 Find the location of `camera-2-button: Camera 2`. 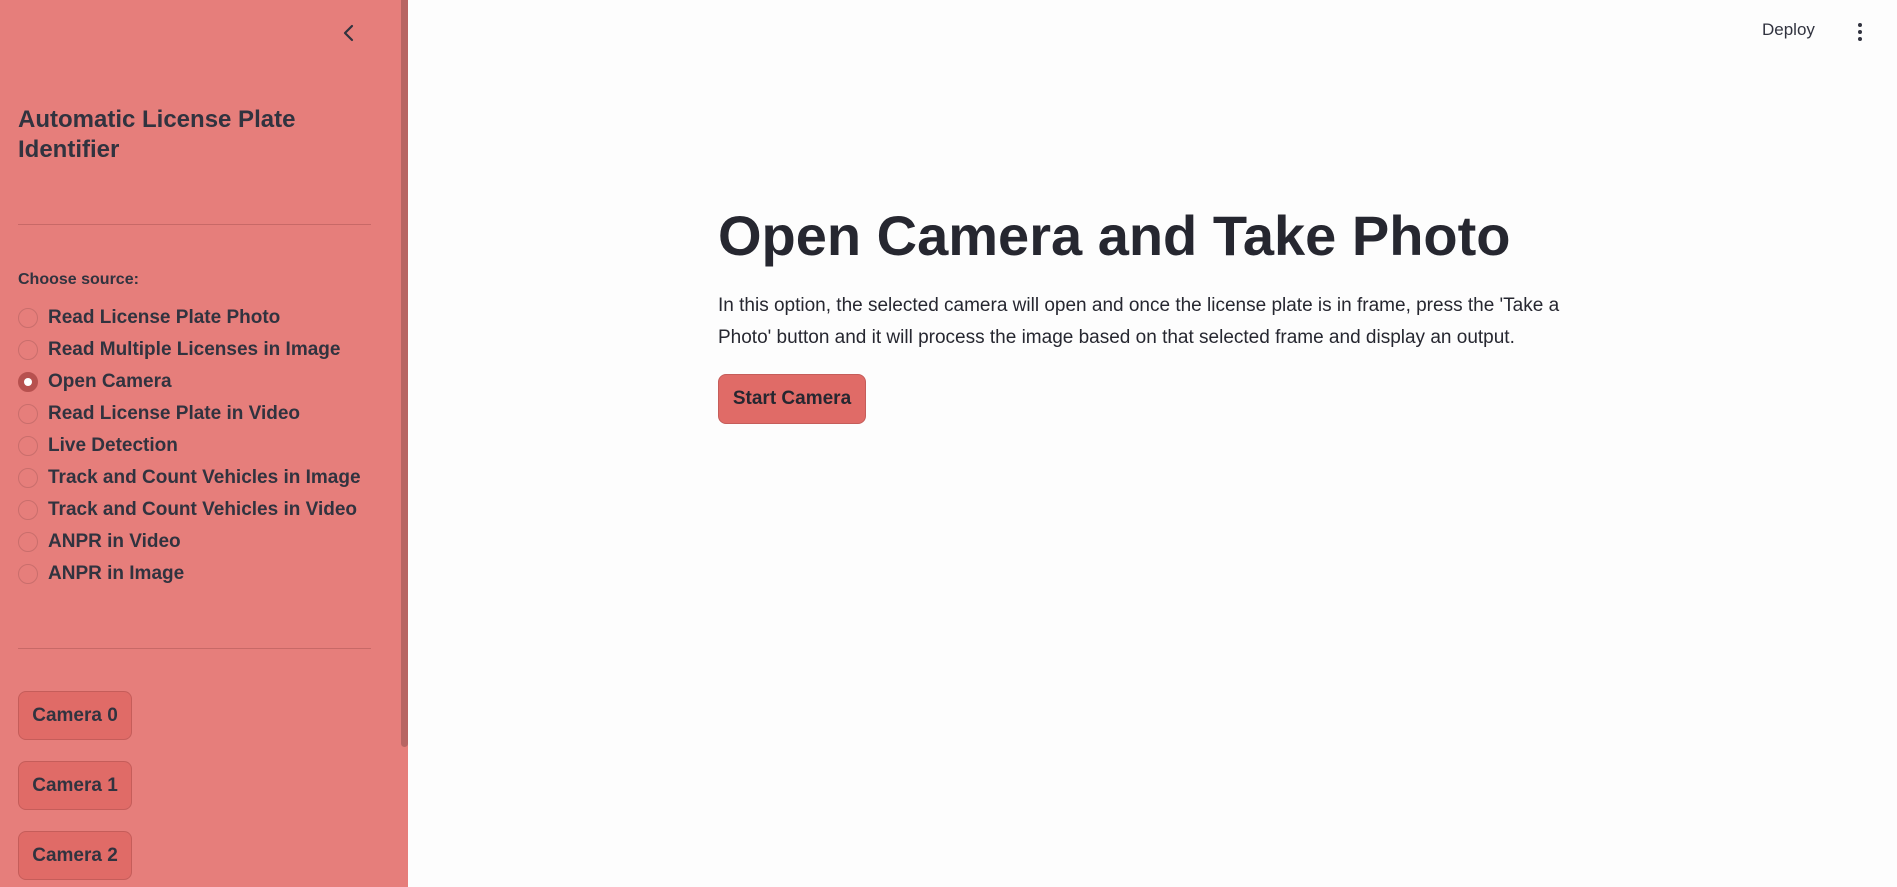

camera-2-button: Camera 2 is located at coordinates (75, 855).